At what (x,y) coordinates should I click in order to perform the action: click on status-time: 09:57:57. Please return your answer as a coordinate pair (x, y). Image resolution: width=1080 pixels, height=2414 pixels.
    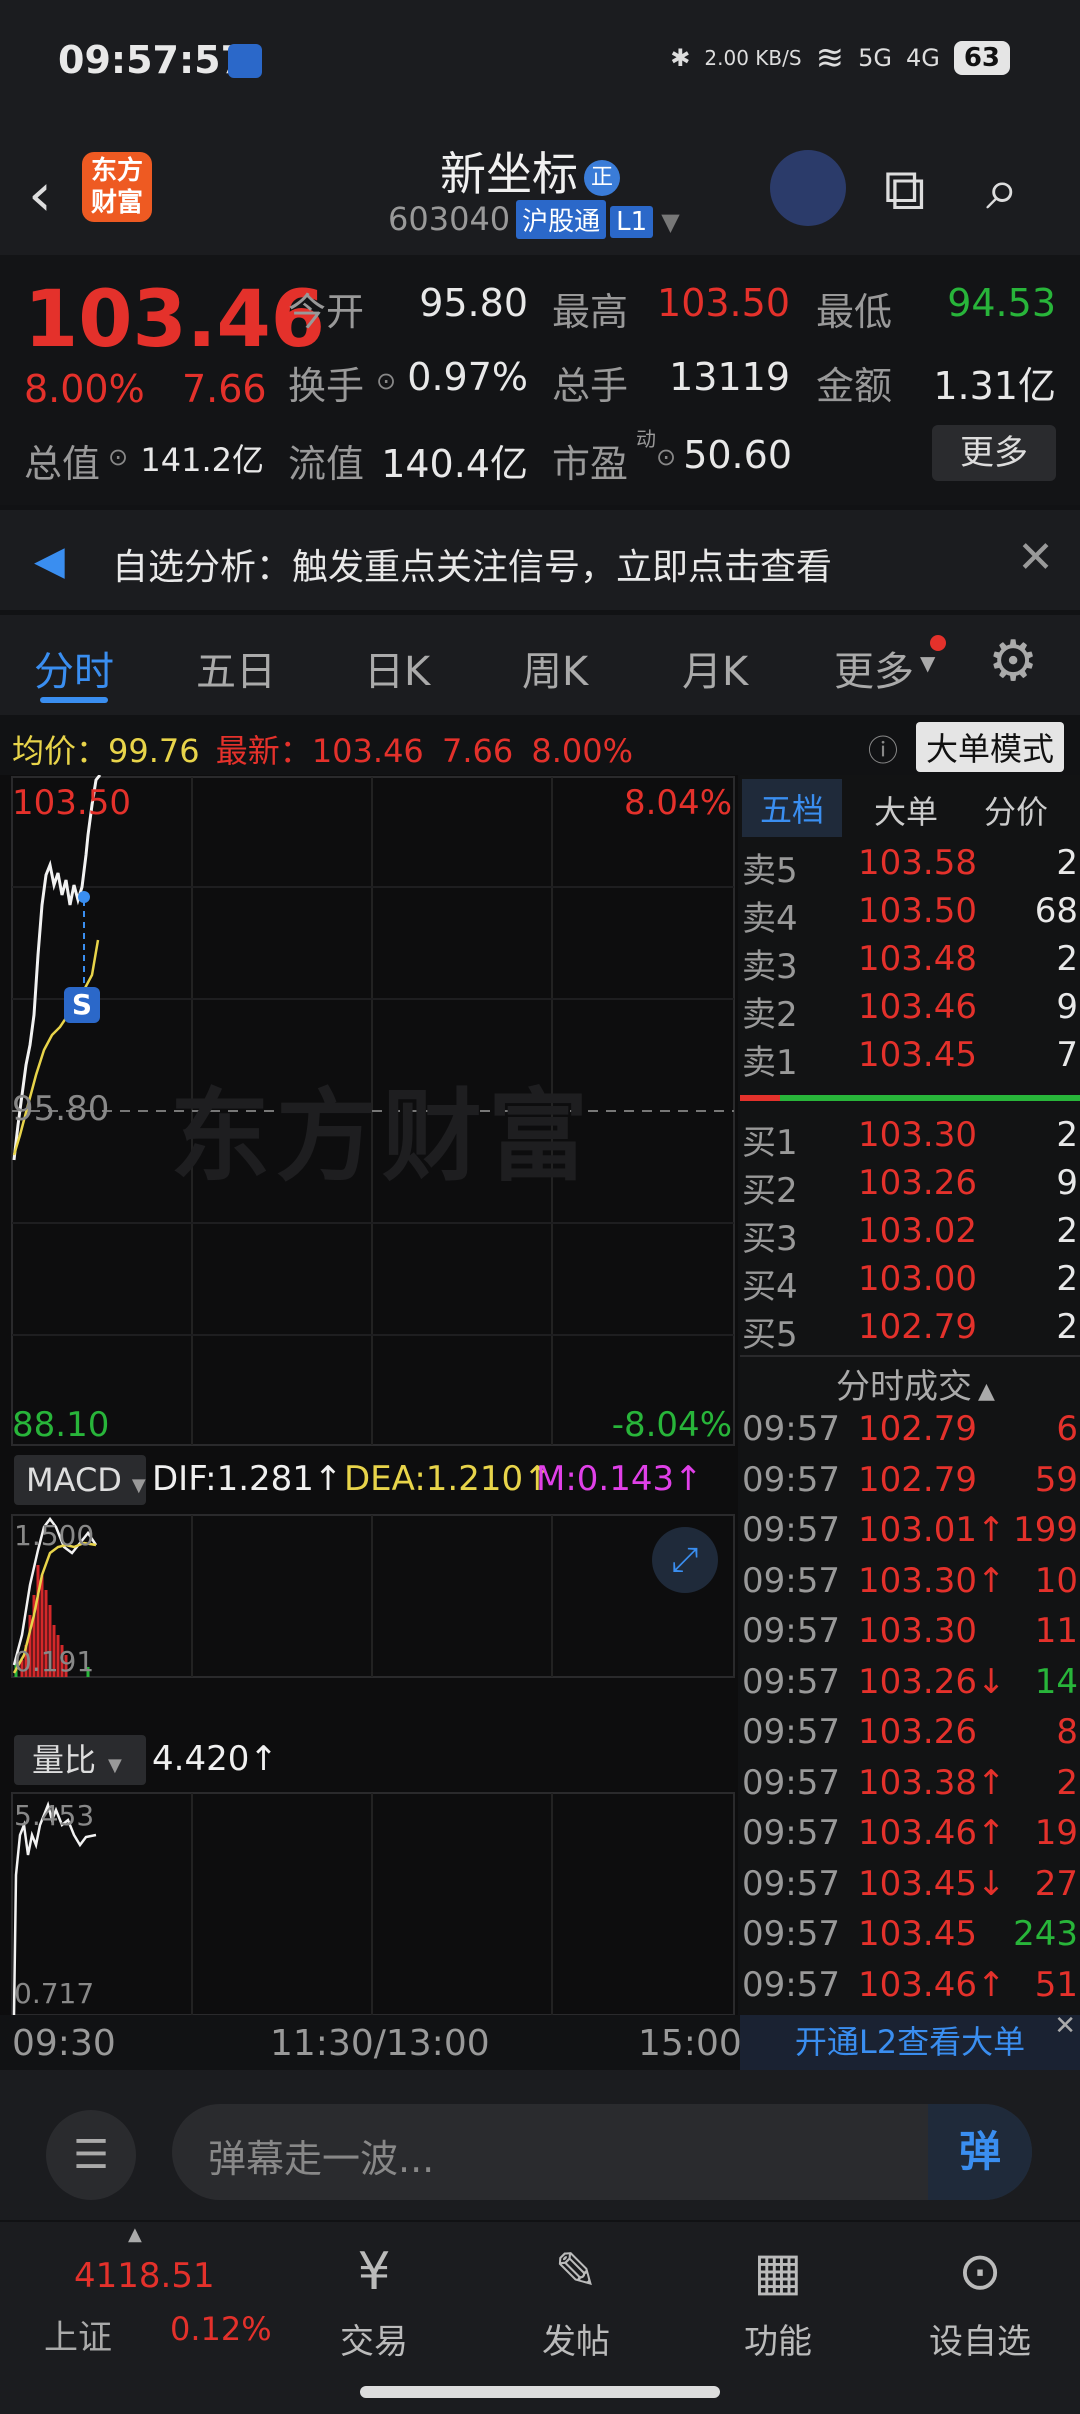
    Looking at the image, I should click on (153, 60).